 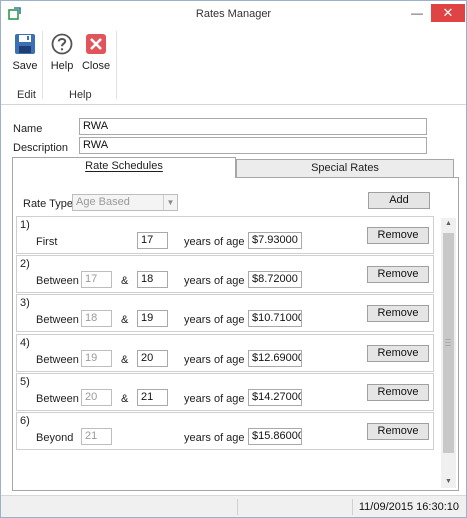 I want to click on row-number: 5), so click(x=25, y=382).